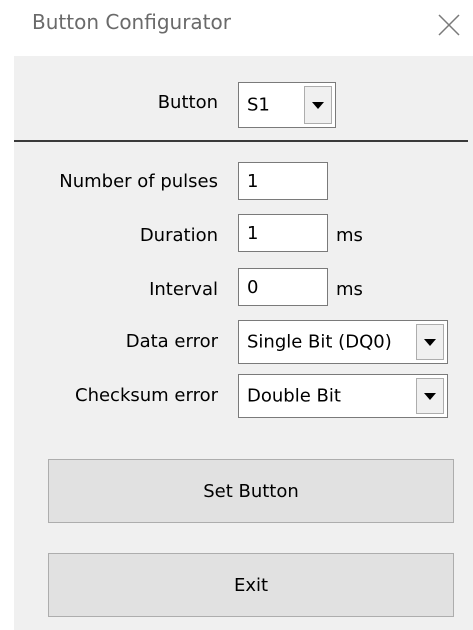 The height and width of the screenshot is (630, 473). I want to click on data-error-value: Single Bit (DQ0), so click(319, 342).